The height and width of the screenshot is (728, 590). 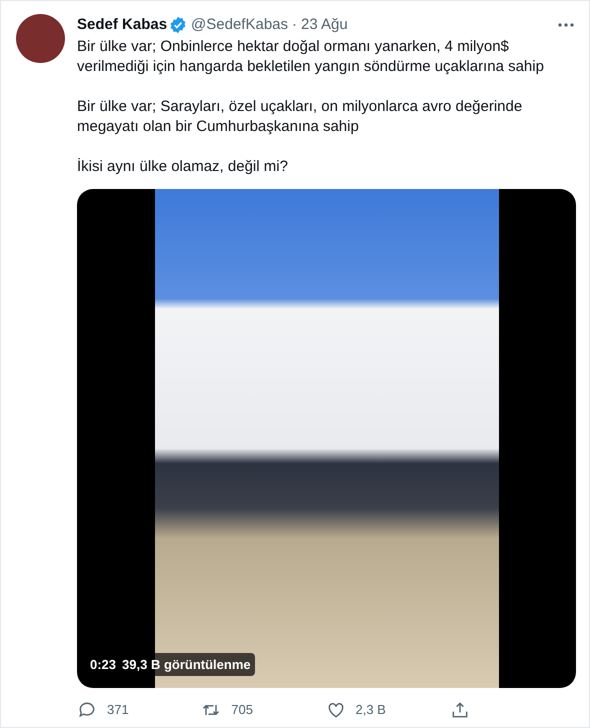 I want to click on tweet-paragraph: Bir ülke var; Sarayları, özel uçakları, on milyonlarca avro değerinde megayatı olan bir Cumhurbaşkanına sahip, so click(x=300, y=117).